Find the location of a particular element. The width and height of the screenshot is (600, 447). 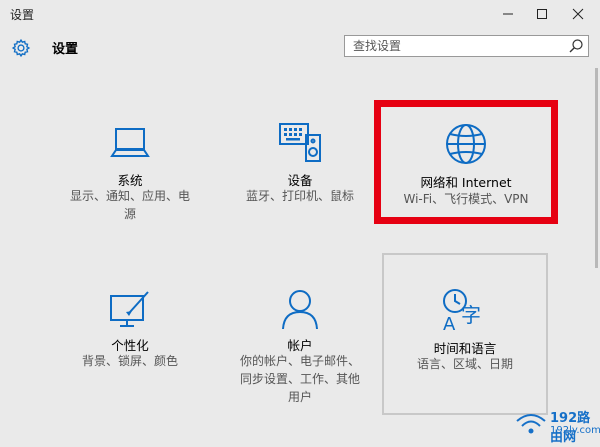

close-icon is located at coordinates (578, 14).